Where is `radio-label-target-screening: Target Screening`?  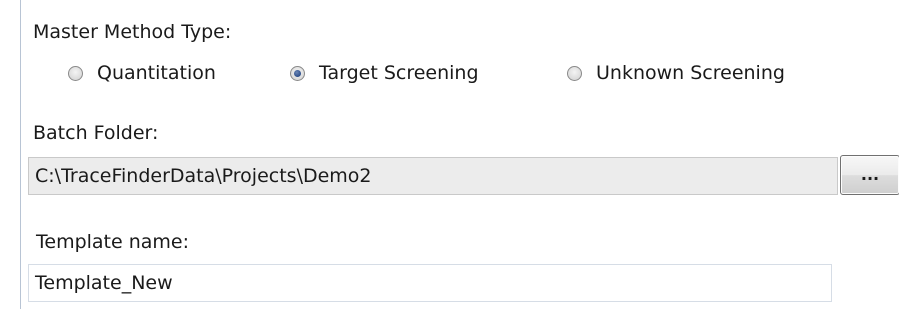 radio-label-target-screening: Target Screening is located at coordinates (399, 73).